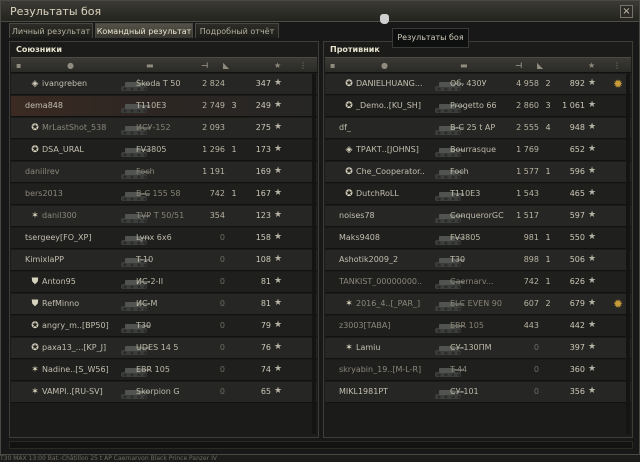 The height and width of the screenshot is (462, 640). Describe the element at coordinates (628, 254) in the screenshot. I see `enemies-scrollbar` at that location.